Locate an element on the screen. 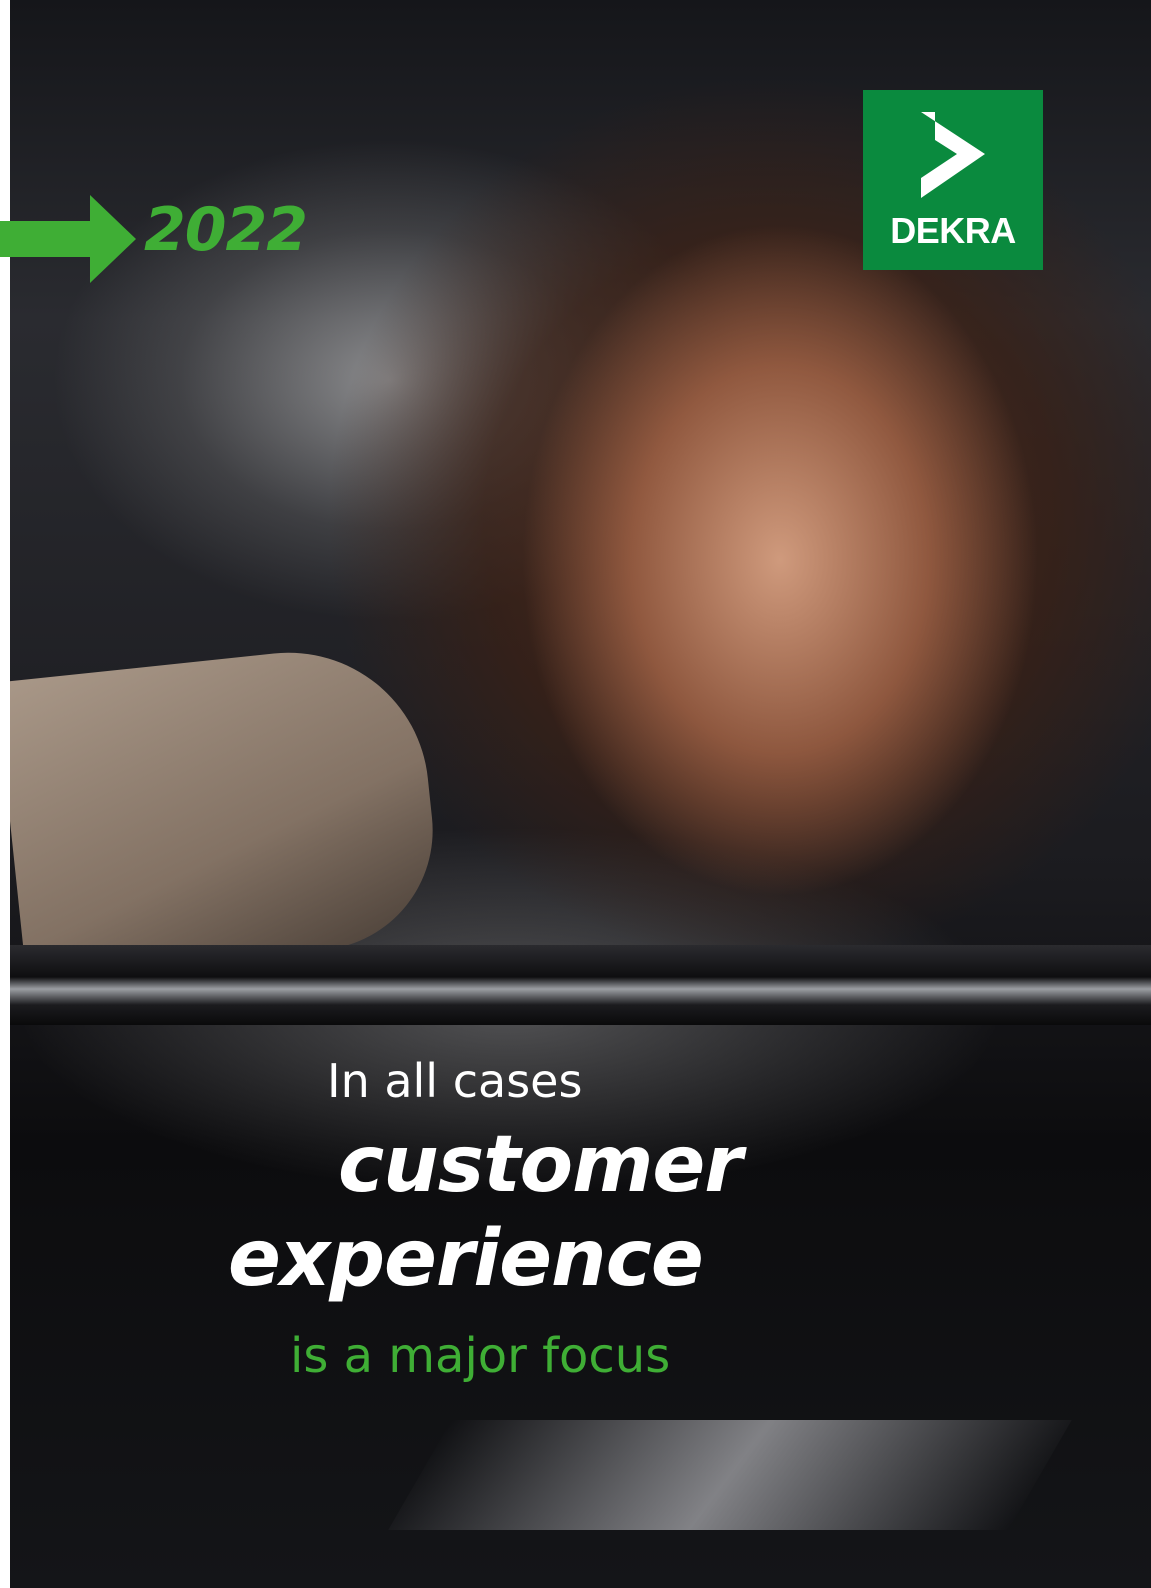 The height and width of the screenshot is (1588, 1151). dekra-play-icon is located at coordinates (953, 155).